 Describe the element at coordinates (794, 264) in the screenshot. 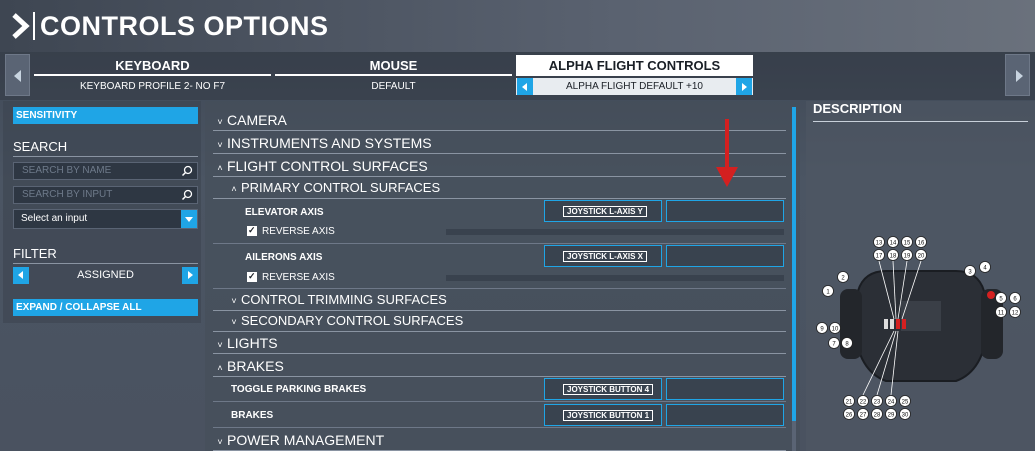

I see `list-scrollbar` at that location.